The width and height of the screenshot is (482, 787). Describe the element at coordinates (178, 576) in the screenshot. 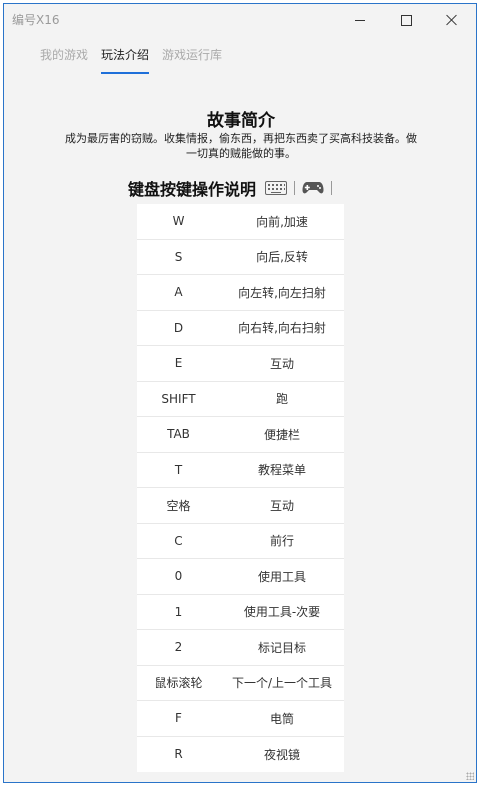

I see `key-cell: 0` at that location.